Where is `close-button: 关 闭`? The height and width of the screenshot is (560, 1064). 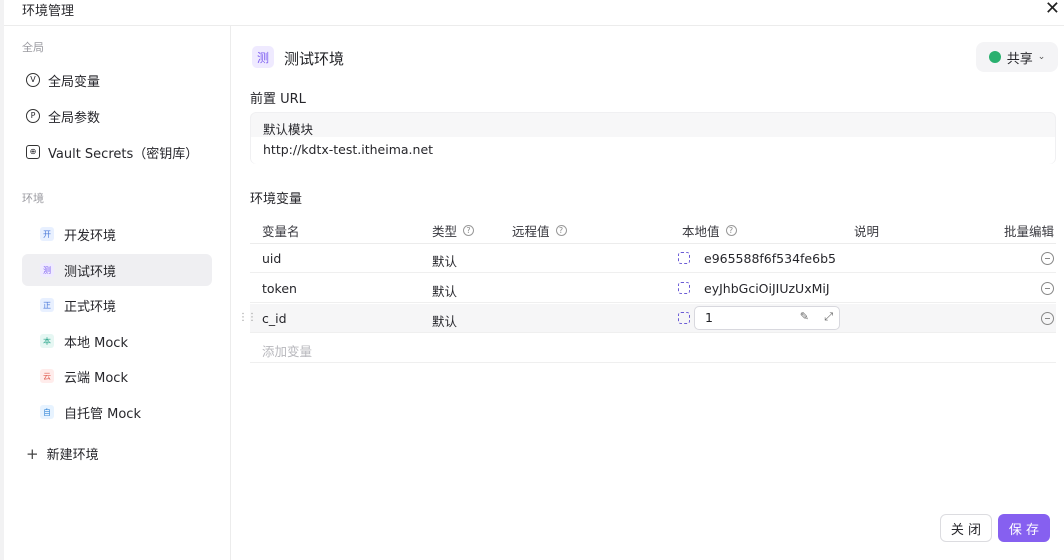
close-button: 关 闭 is located at coordinates (966, 528).